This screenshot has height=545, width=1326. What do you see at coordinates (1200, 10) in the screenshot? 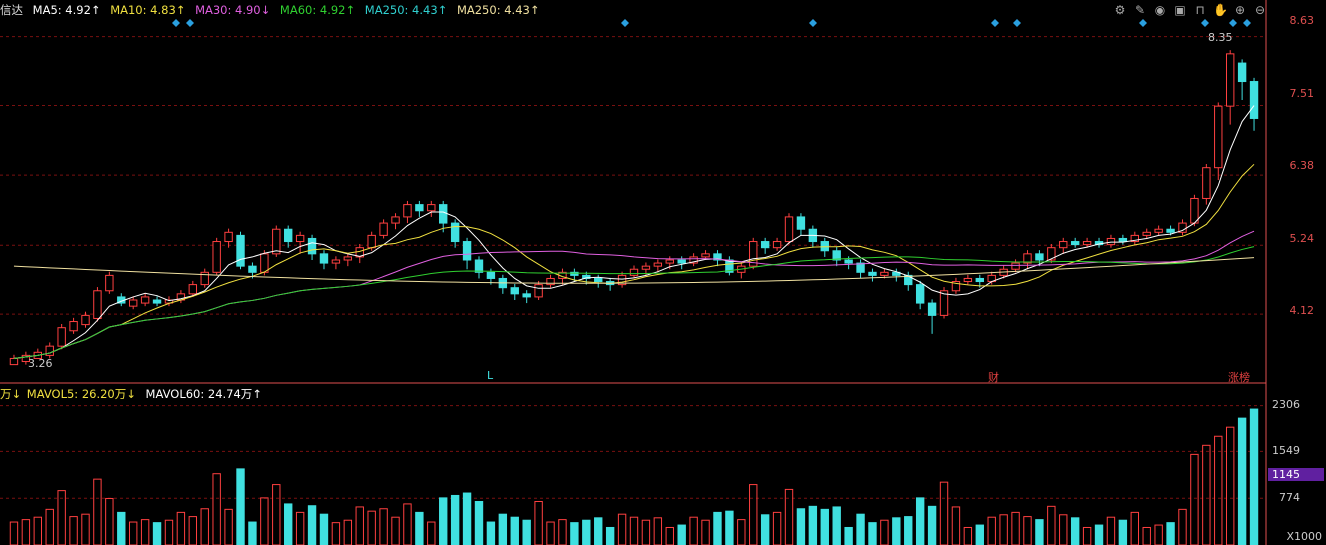
I see `lock-icon: ⊓` at bounding box center [1200, 10].